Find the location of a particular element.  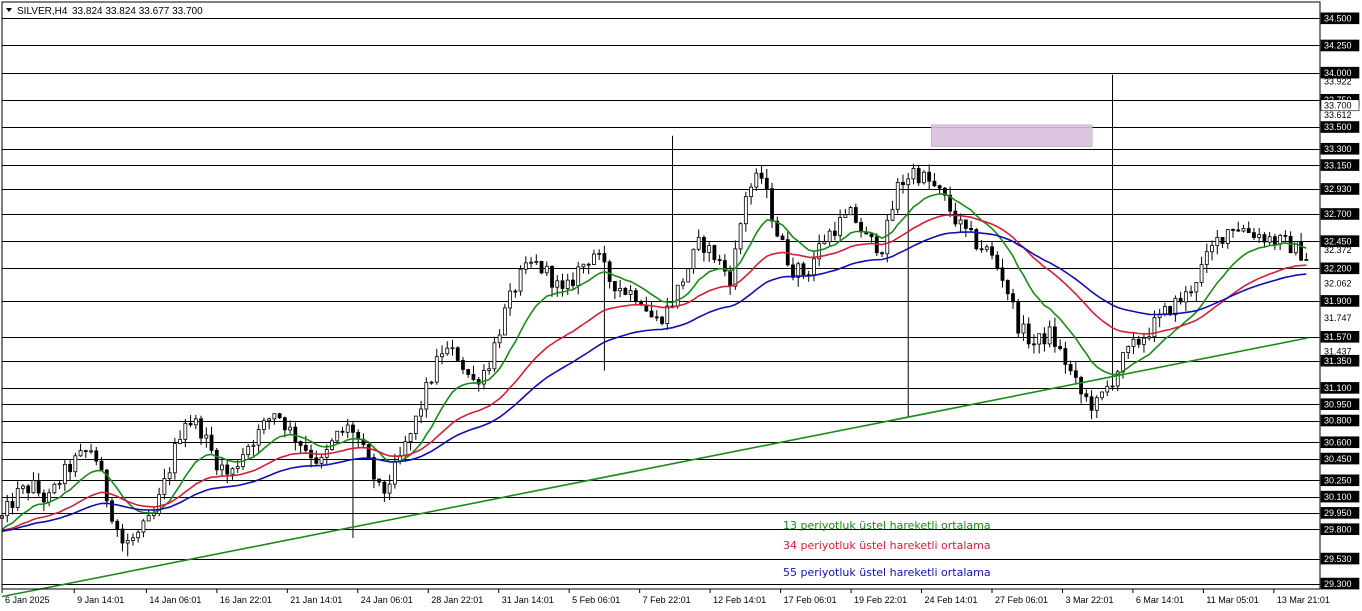

price-label: 29.800 is located at coordinates (1340, 529).